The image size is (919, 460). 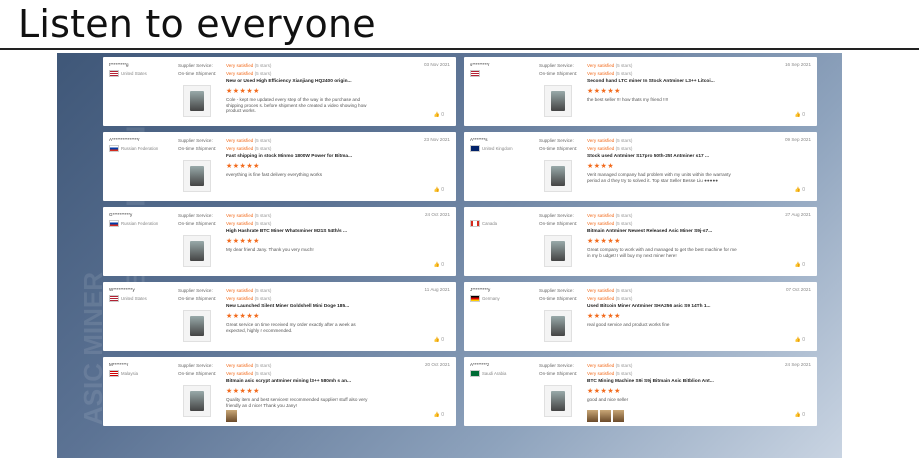 I want to click on review-date: 27 Aug 2021, so click(x=798, y=214).